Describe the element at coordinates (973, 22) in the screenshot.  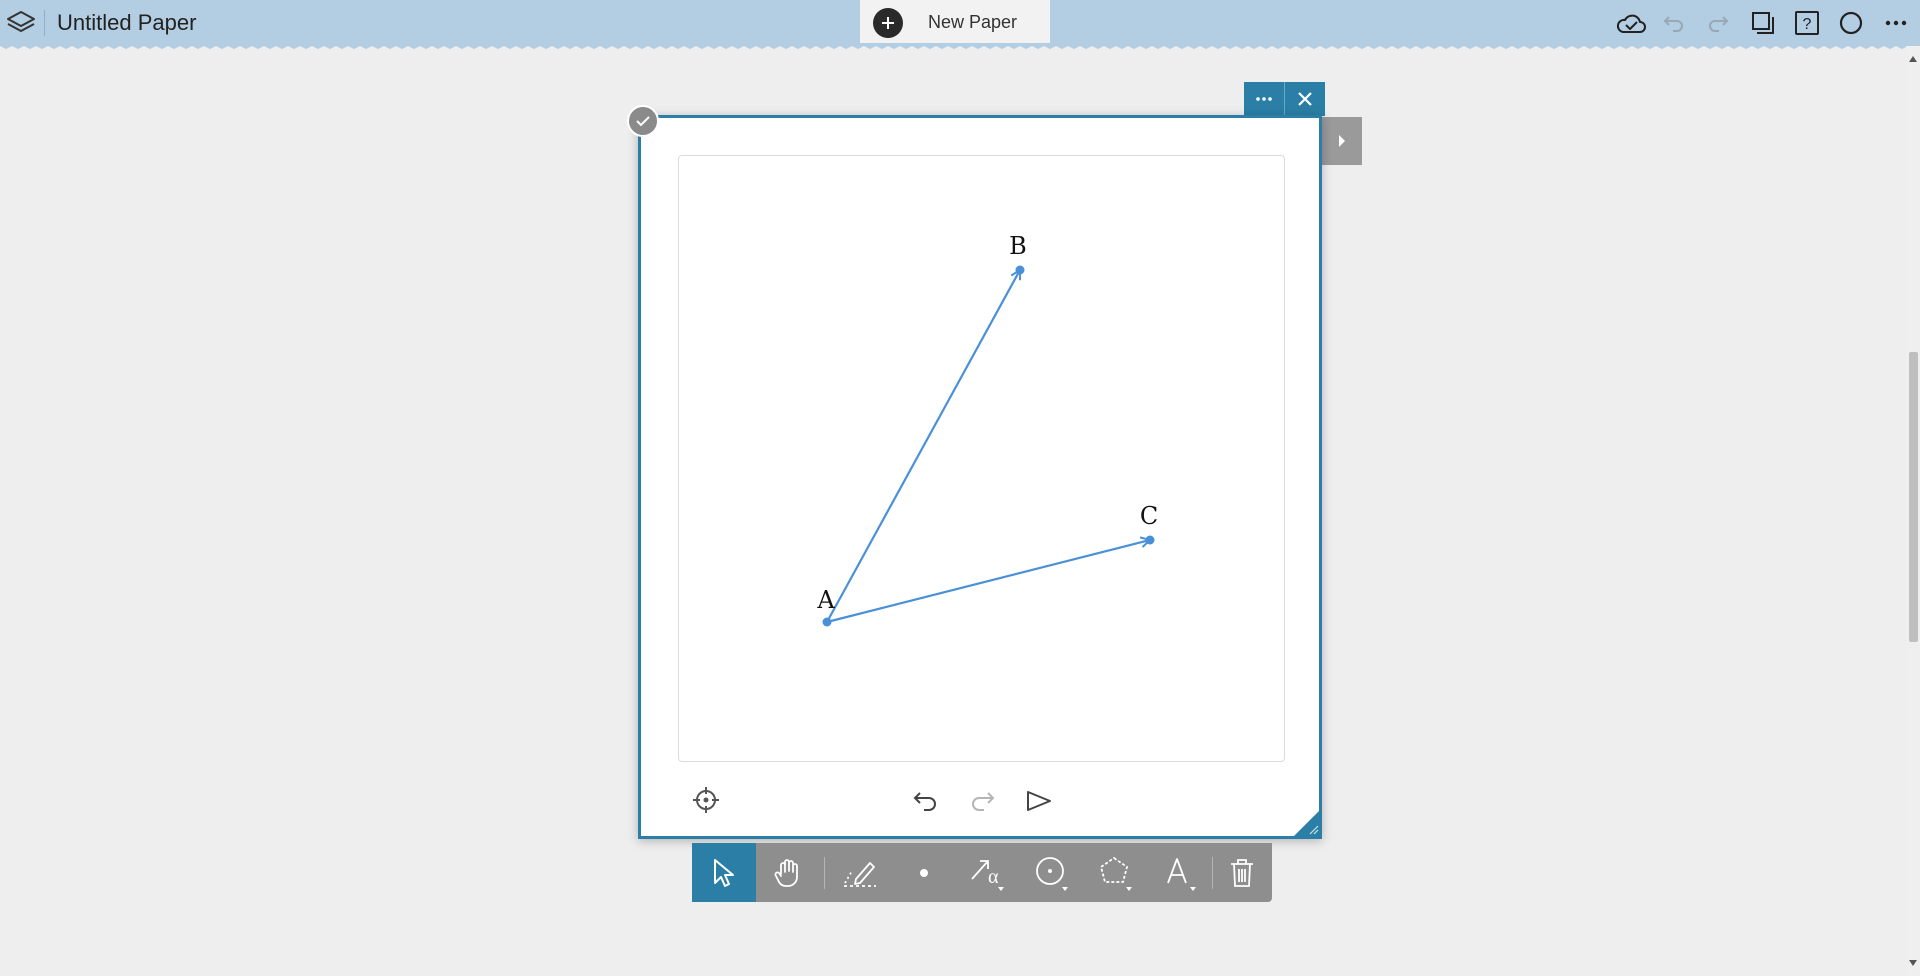
I see `new-paper-label: New Paper` at that location.